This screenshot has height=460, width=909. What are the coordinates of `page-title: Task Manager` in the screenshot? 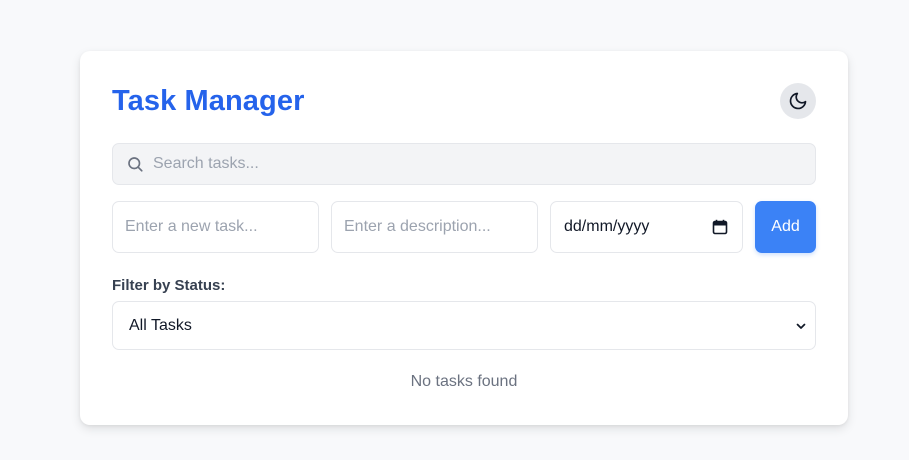 It's located at (208, 101).